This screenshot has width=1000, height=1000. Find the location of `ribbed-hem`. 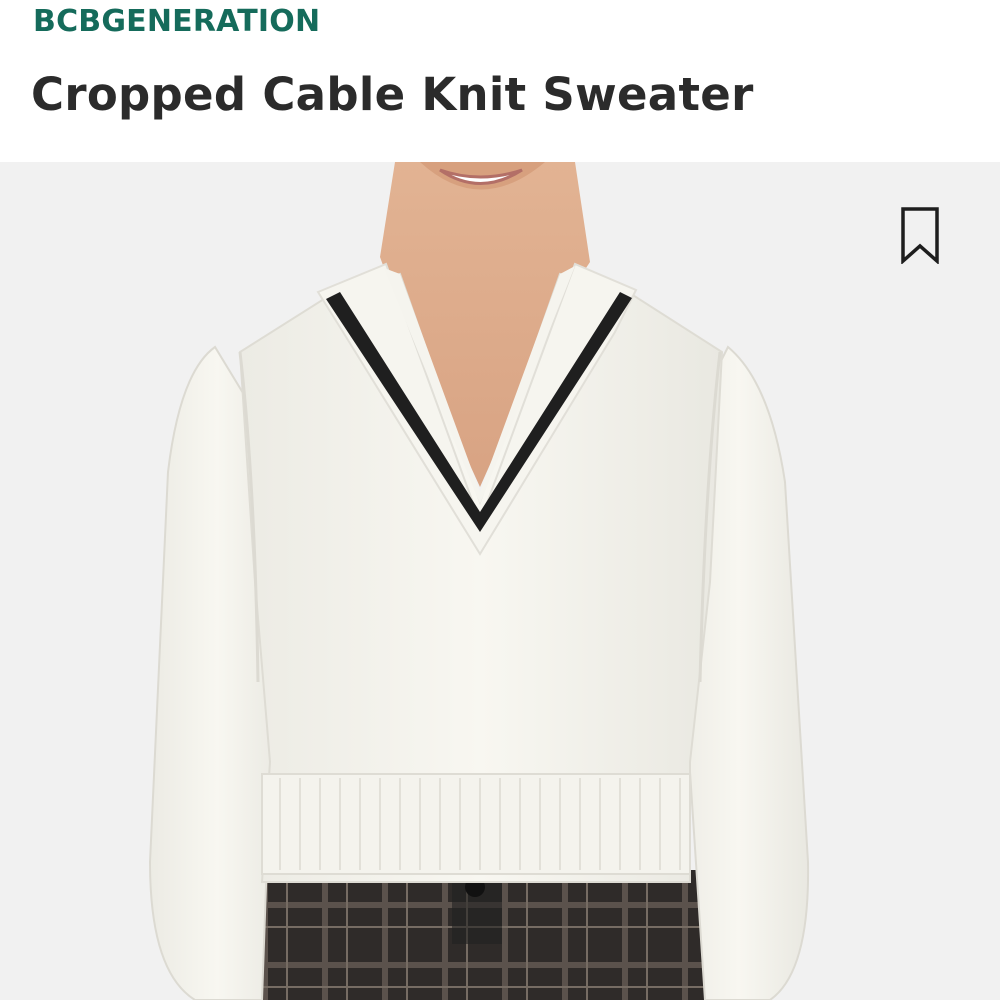

ribbed-hem is located at coordinates (476, 824).